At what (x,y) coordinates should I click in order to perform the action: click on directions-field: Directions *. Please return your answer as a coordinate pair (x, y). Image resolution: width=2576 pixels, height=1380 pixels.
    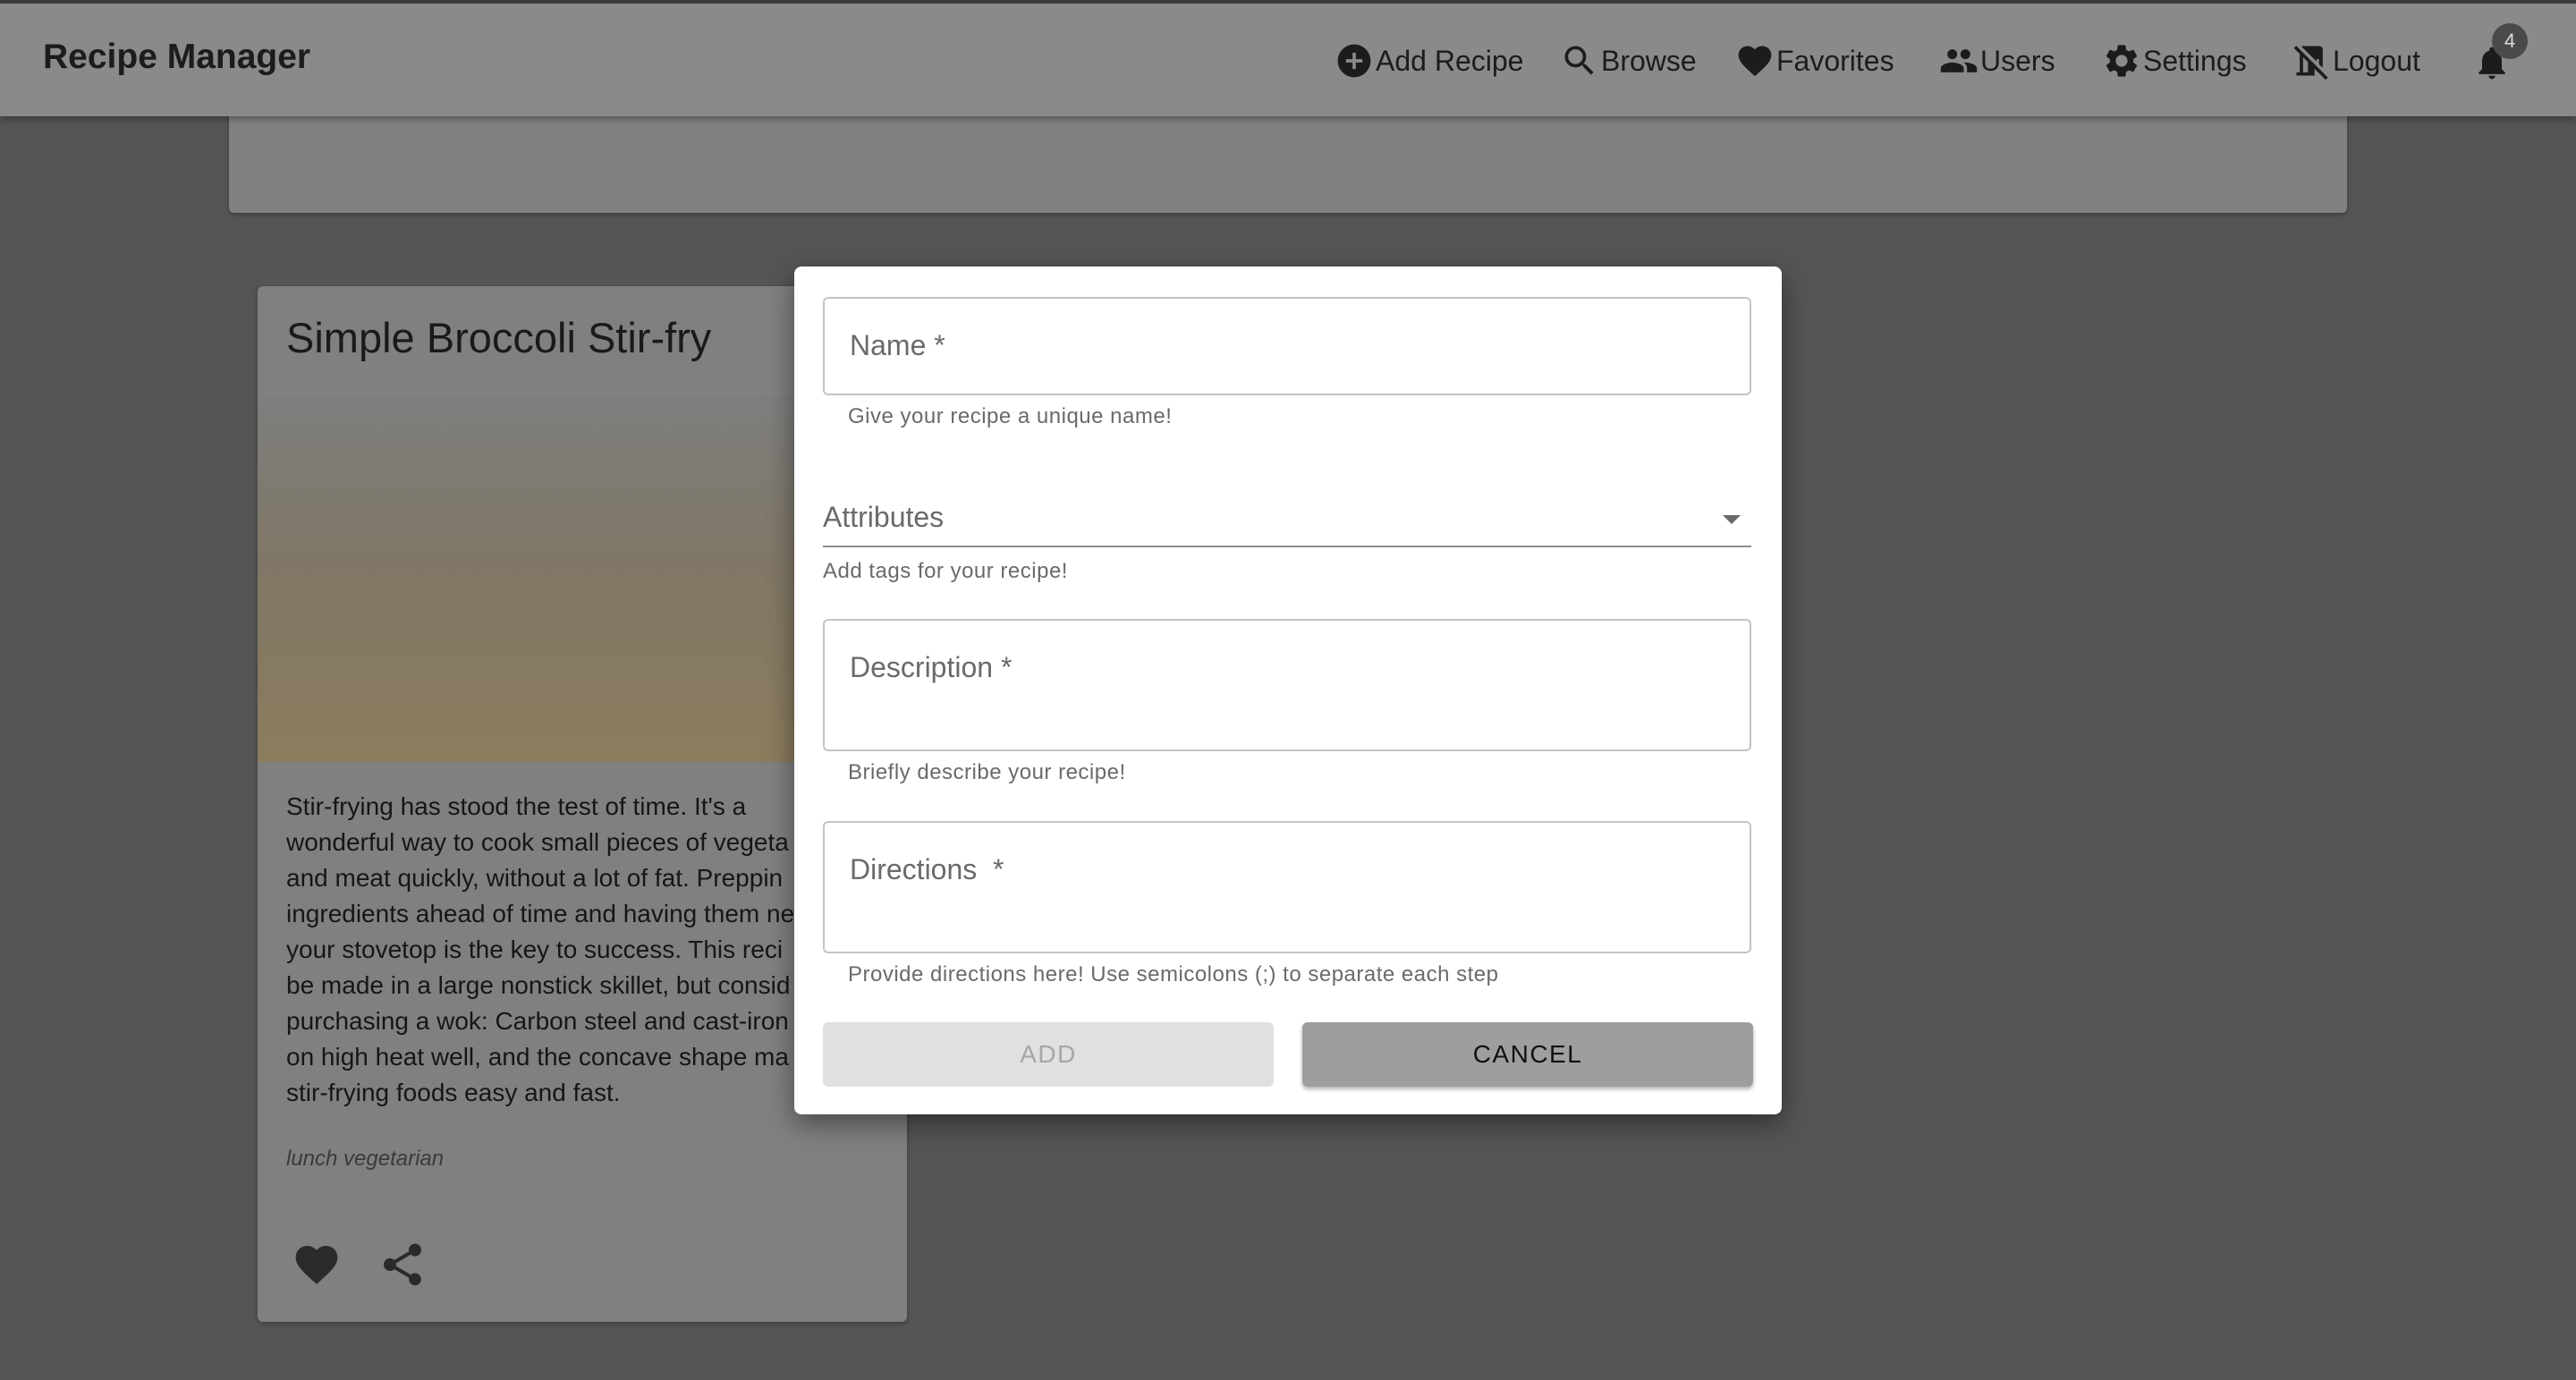
    Looking at the image, I should click on (1287, 887).